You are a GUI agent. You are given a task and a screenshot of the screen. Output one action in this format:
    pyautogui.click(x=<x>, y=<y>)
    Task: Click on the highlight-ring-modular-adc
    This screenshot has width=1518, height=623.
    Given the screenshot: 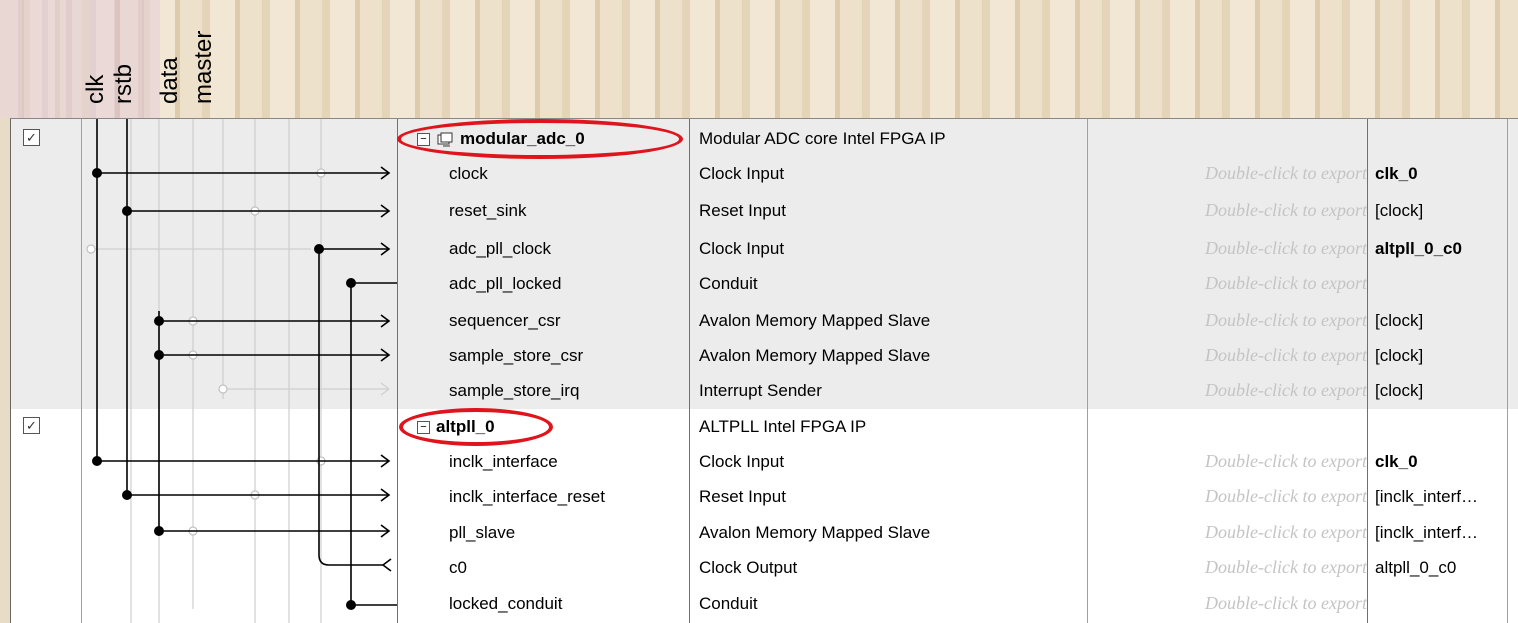 What is the action you would take?
    pyautogui.click(x=540, y=139)
    